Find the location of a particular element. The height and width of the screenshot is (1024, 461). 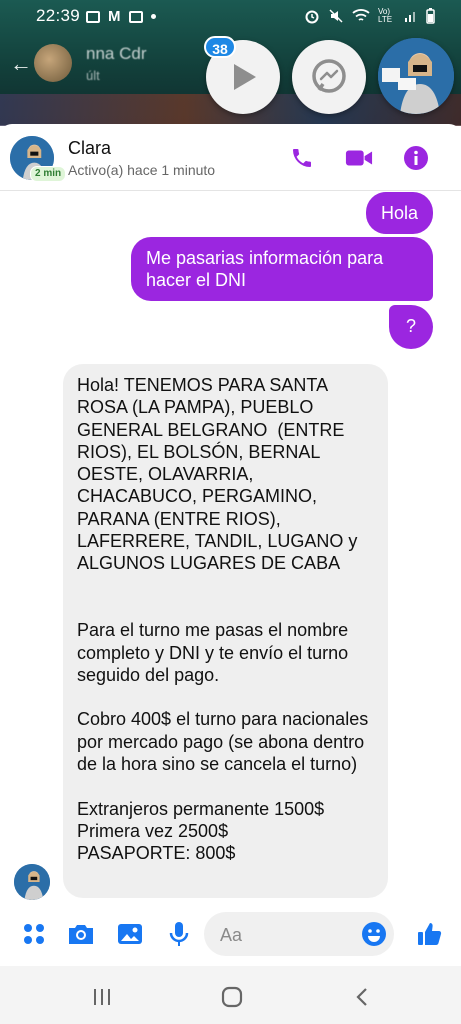

apps-icon is located at coordinates (34, 934).